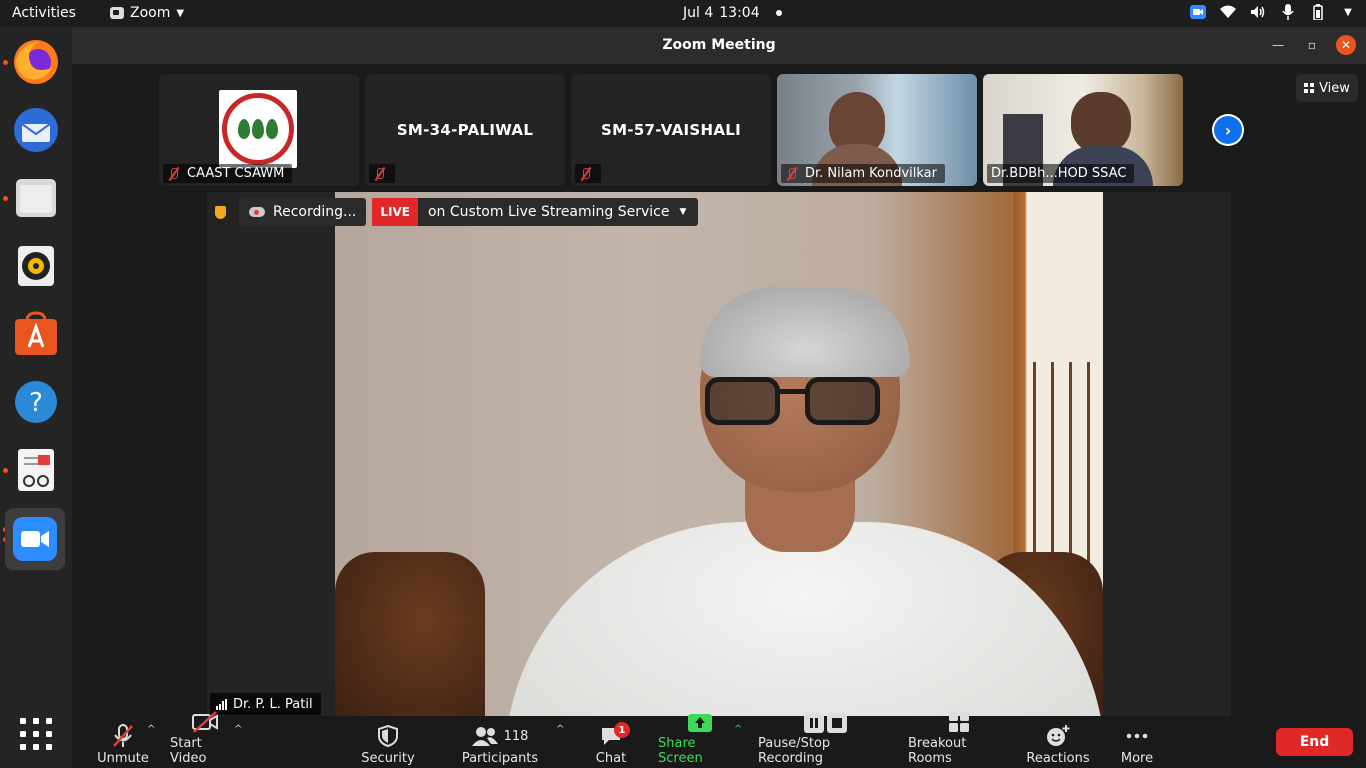 Image resolution: width=1366 pixels, height=768 pixels. Describe the element at coordinates (739, 13) in the screenshot. I see `clock-time: 13:04` at that location.